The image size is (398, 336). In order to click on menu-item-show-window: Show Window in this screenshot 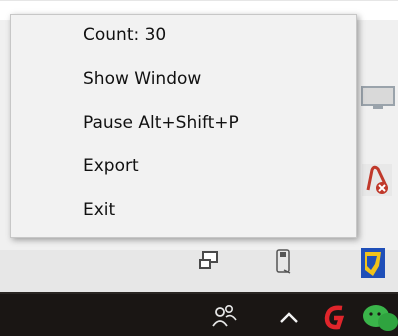, I will do `click(142, 79)`.